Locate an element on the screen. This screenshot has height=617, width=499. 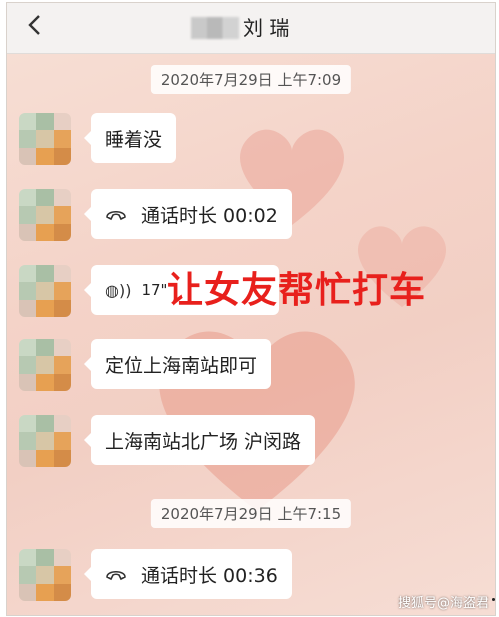
blurred-name is located at coordinates (215, 28).